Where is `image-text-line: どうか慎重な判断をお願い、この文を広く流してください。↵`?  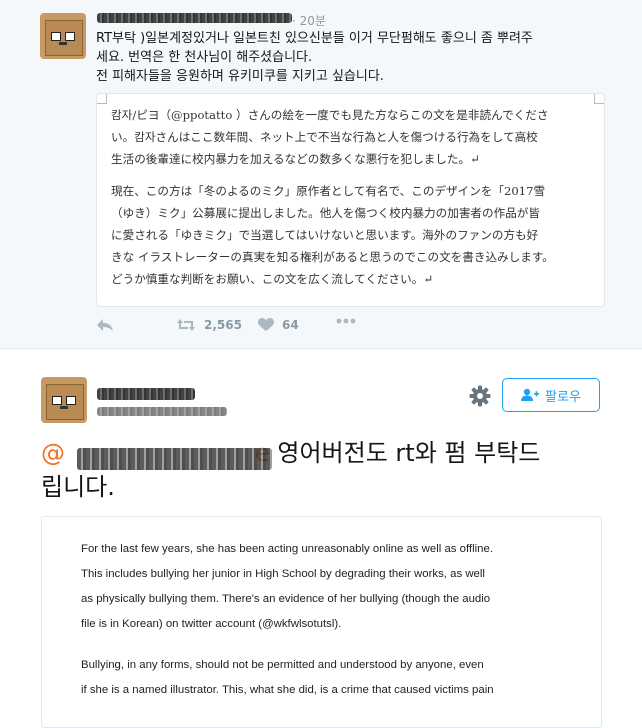
image-text-line: どうか慎重な判断をお願い、この文を広く流してください。↵ is located at coordinates (272, 279).